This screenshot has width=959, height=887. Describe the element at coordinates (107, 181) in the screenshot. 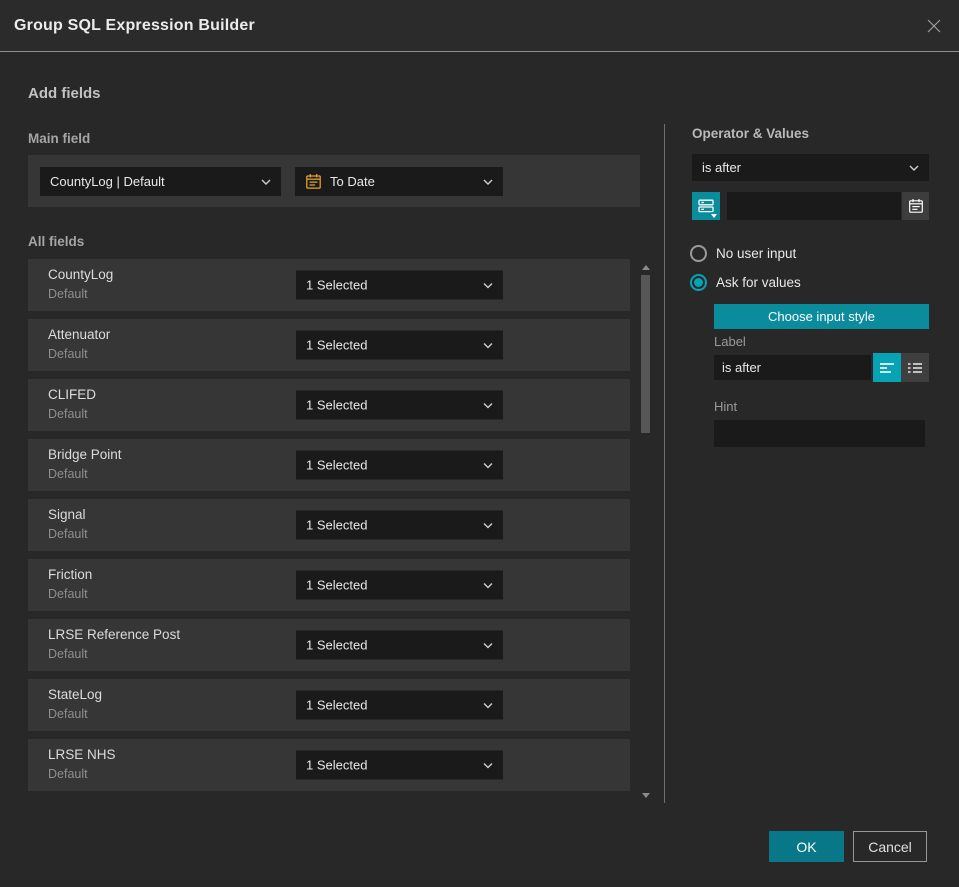

I see `main-field-select-value: CountyLog | Default` at that location.